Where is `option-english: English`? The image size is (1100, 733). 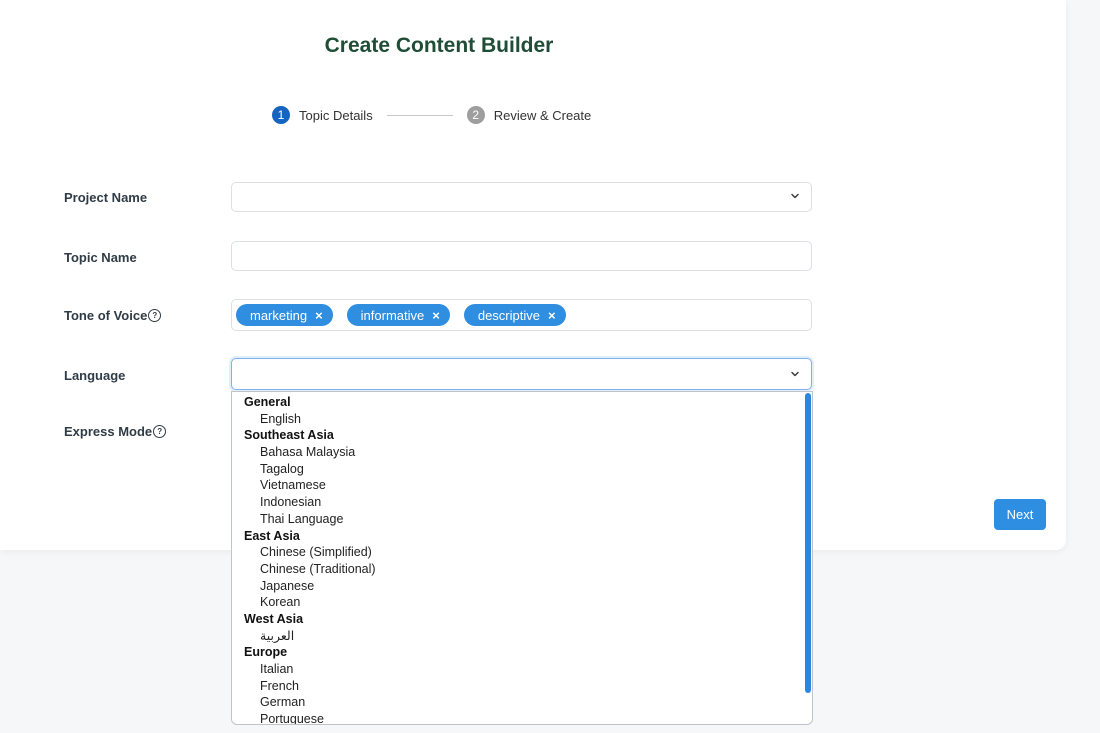
option-english: English is located at coordinates (522, 419).